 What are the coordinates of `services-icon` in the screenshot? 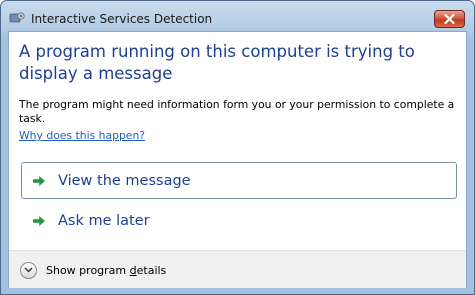 It's located at (17, 17).